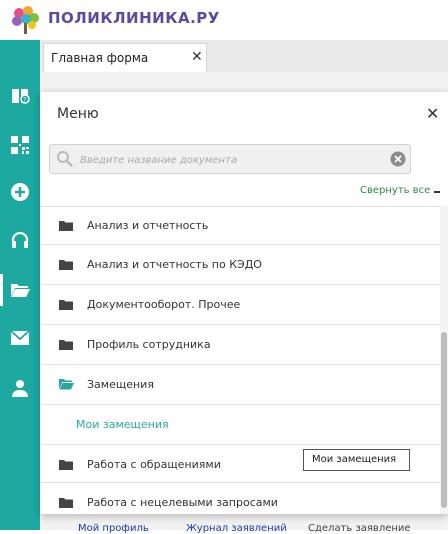  Describe the element at coordinates (20, 338) in the screenshot. I see `mail-icon` at that location.